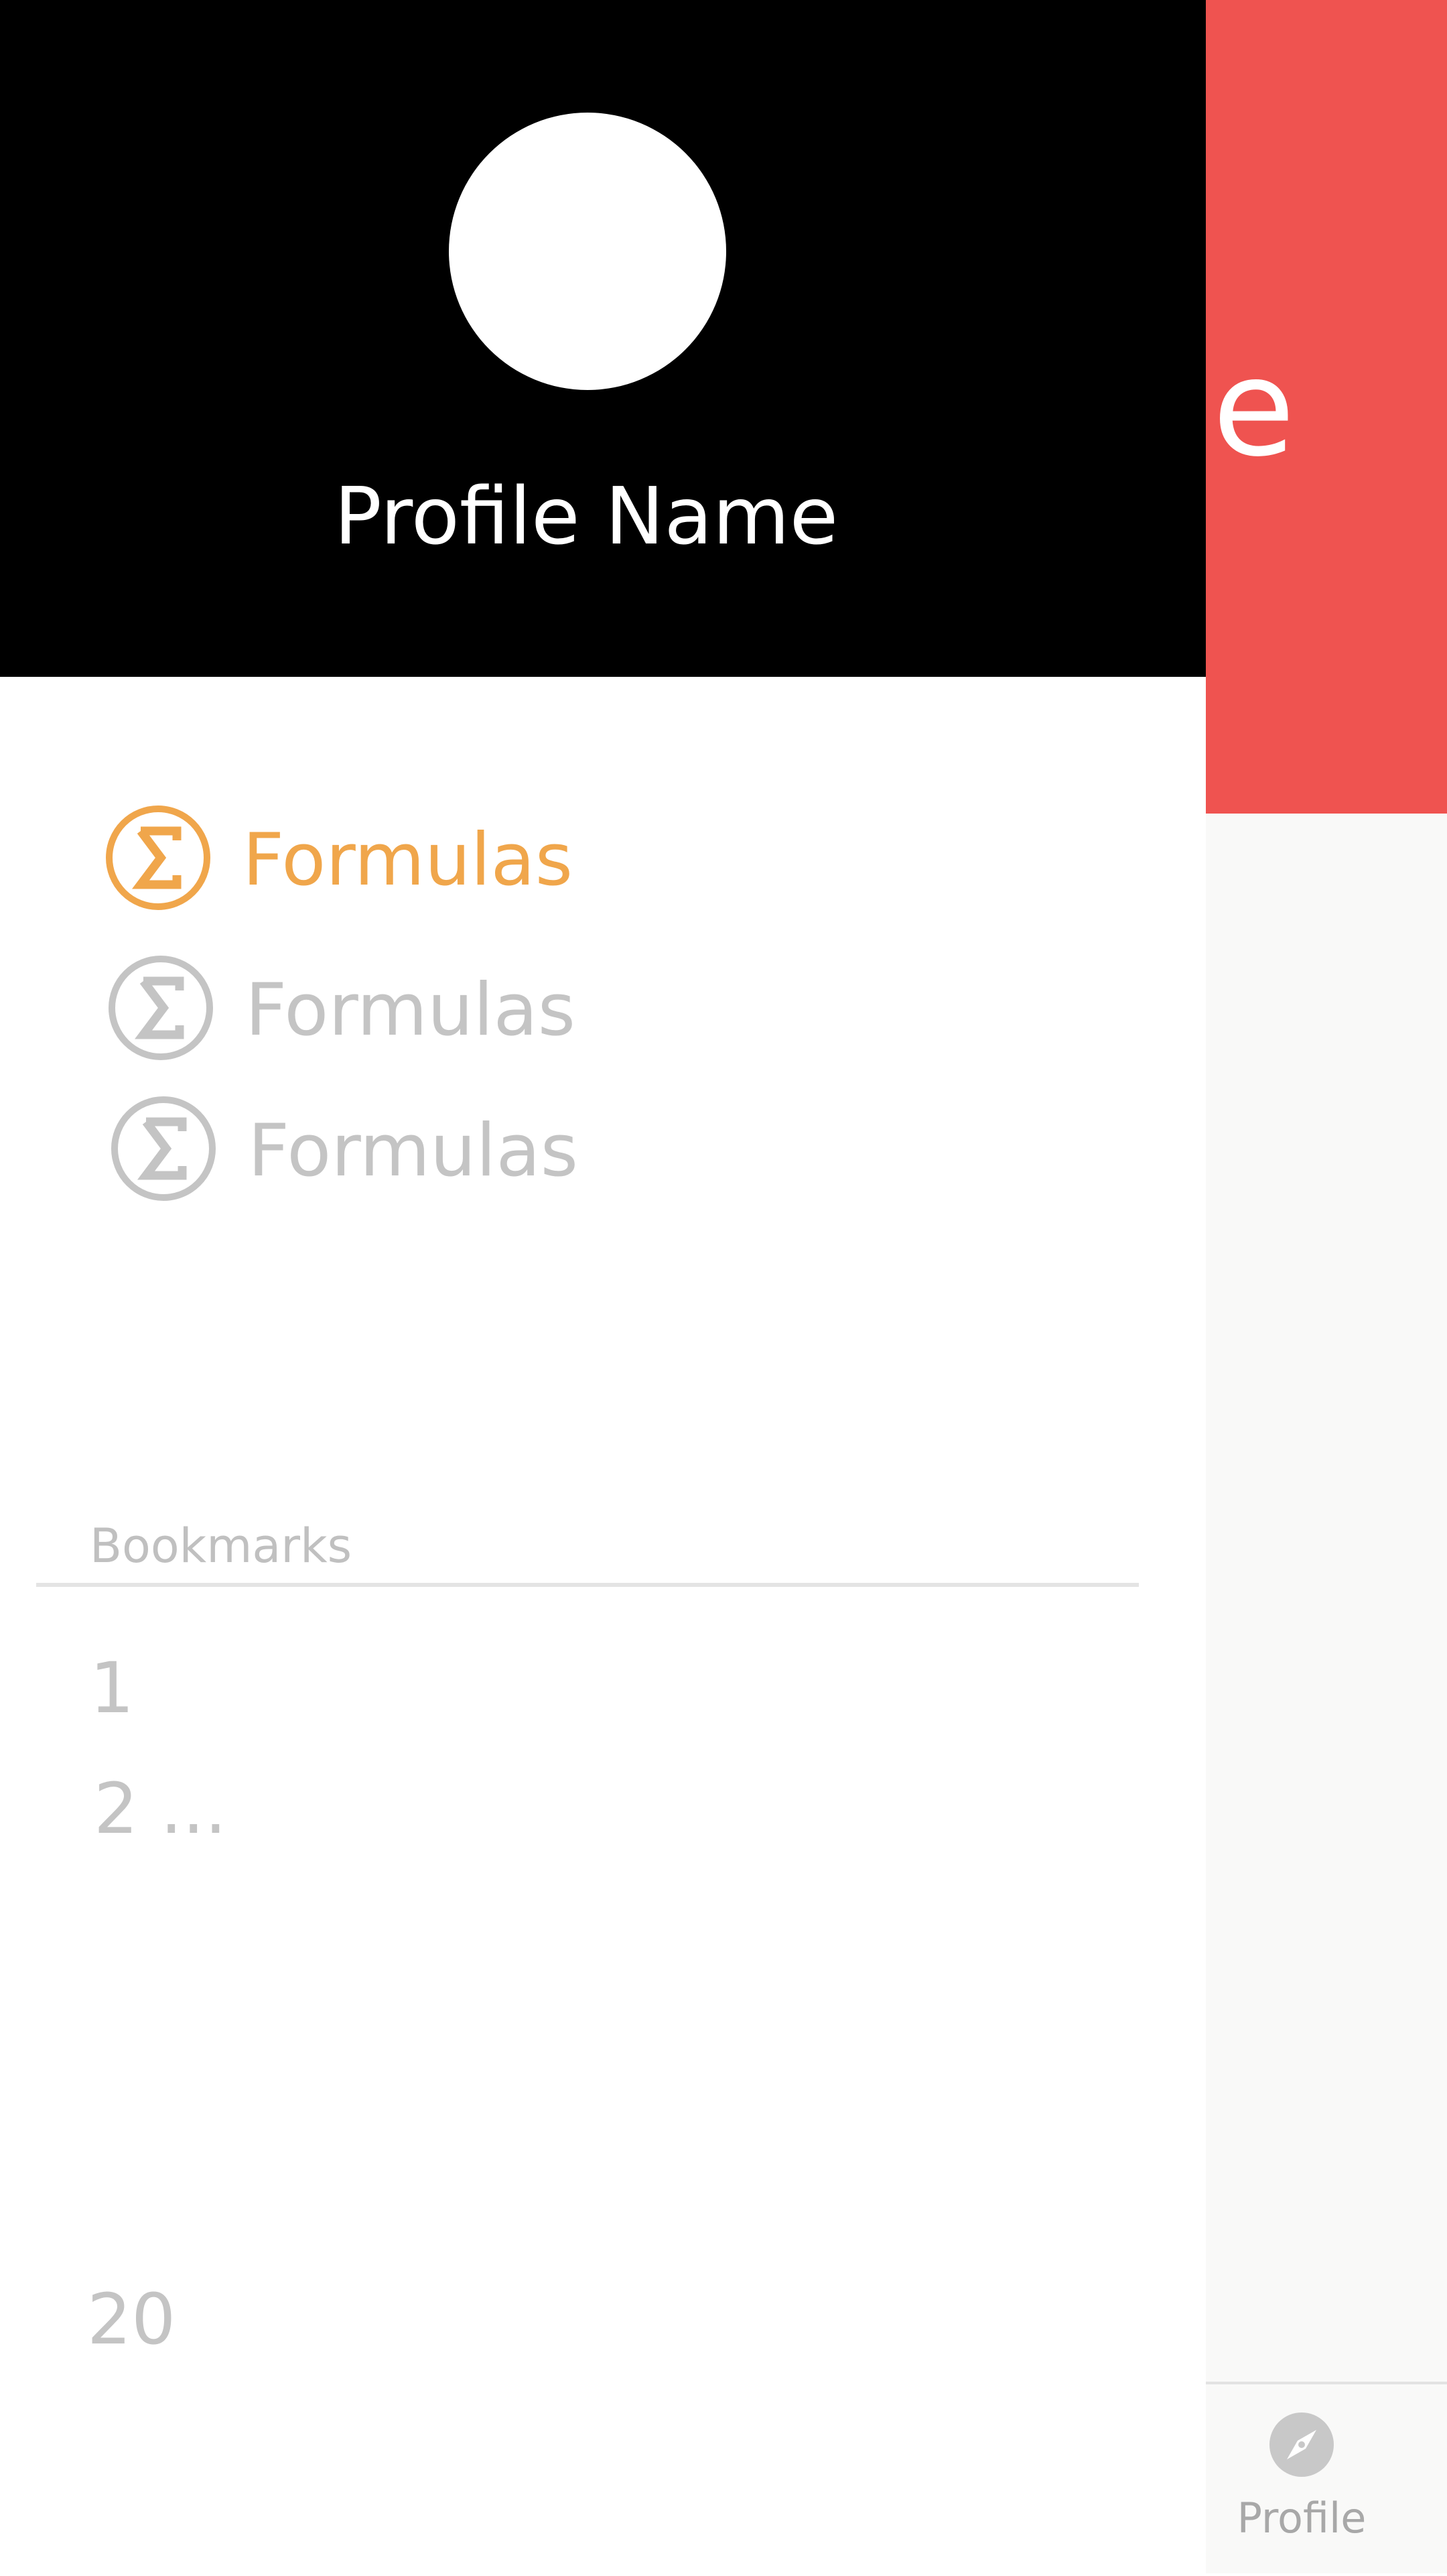 The height and width of the screenshot is (2576, 1447). Describe the element at coordinates (1326, 407) in the screenshot. I see `app-header: e` at that location.